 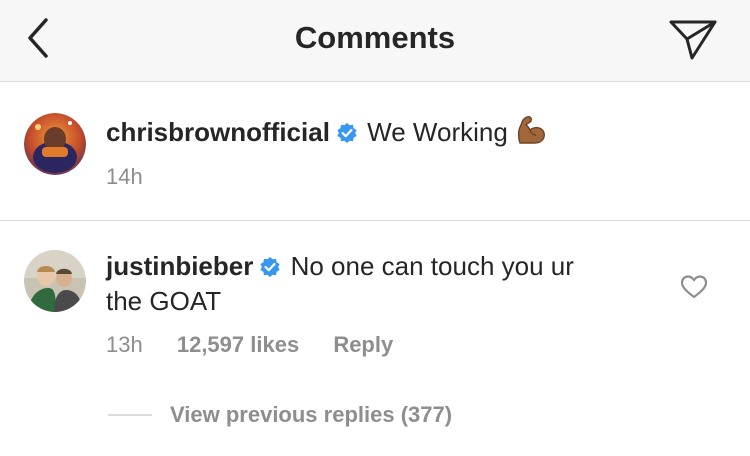 I want to click on comment-meta: 13h 12,597 likes Reply, so click(x=263, y=345).